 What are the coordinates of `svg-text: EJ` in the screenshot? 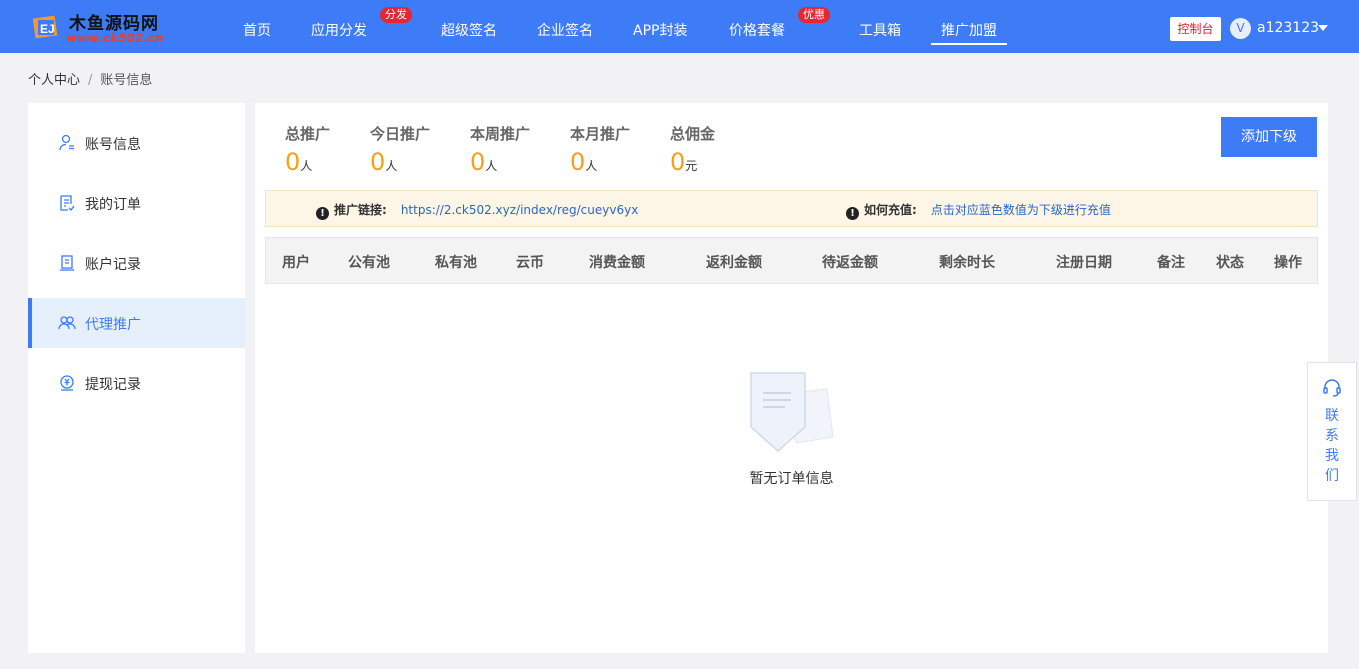 It's located at (47, 29).